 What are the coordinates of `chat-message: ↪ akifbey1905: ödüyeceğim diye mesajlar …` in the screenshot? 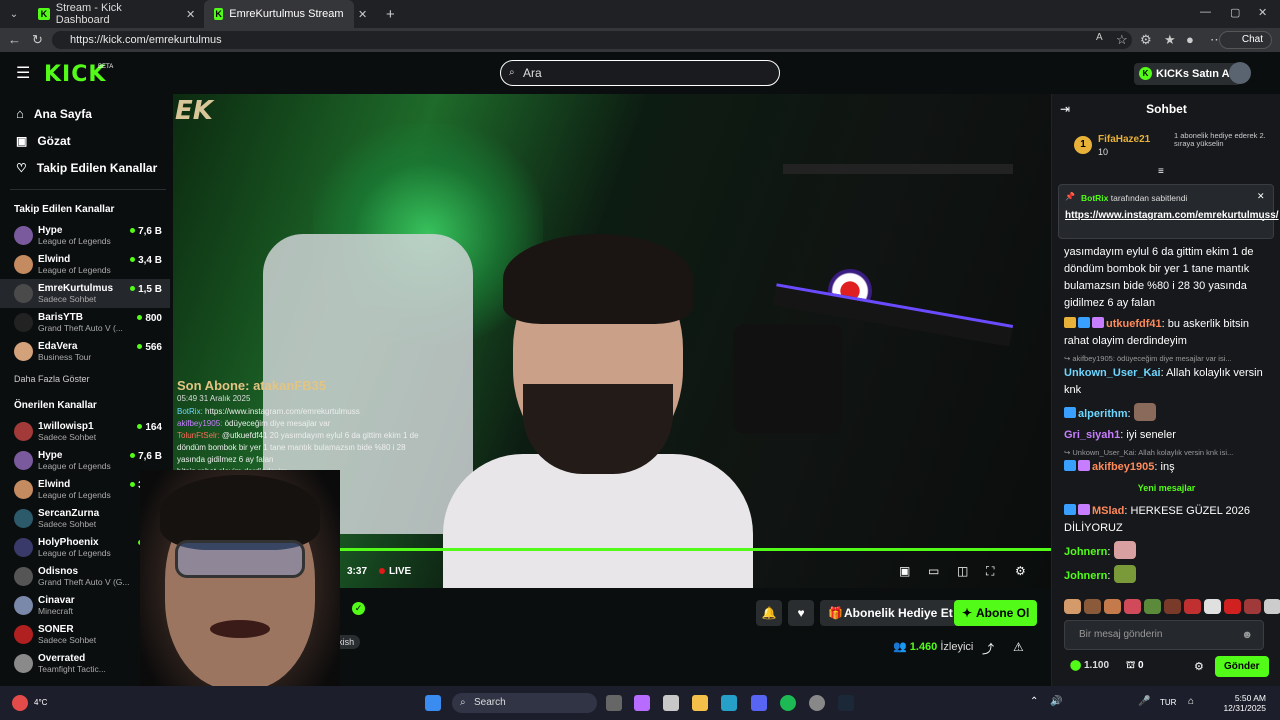 It's located at (1166, 376).